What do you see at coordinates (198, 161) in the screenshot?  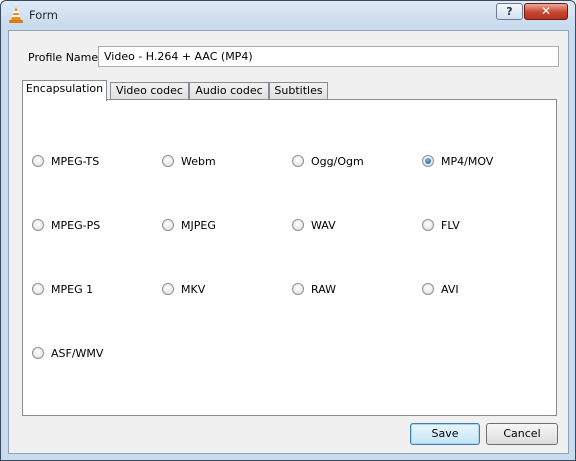 I see `radio-label: Webm` at bounding box center [198, 161].